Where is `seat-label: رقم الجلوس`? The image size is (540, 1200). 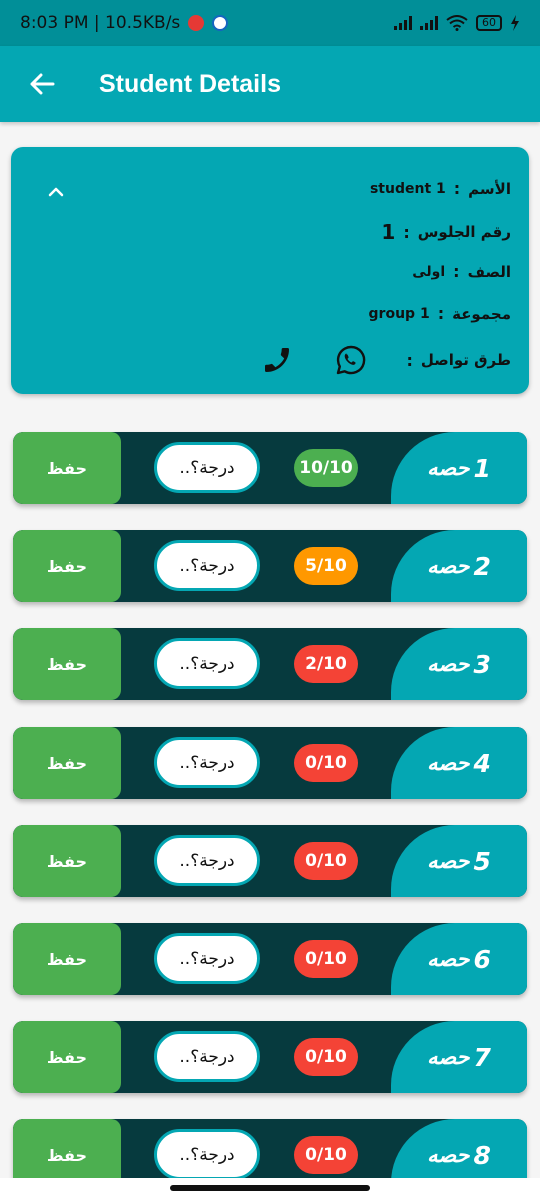
seat-label: رقم الجلوس is located at coordinates (464, 232).